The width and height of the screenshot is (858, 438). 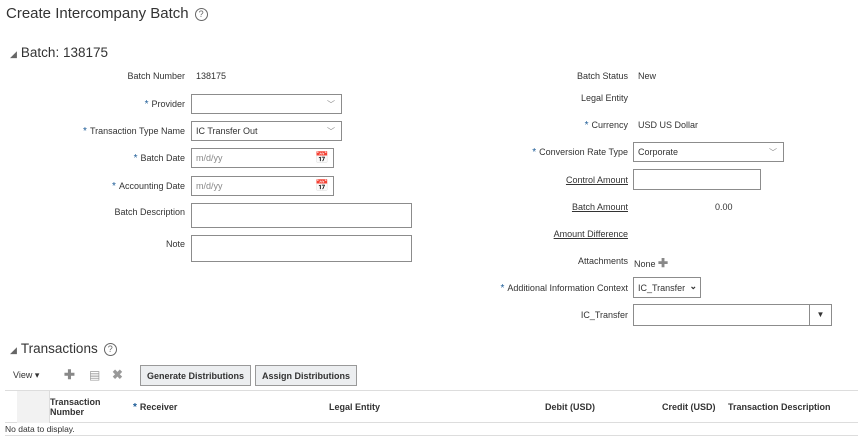 What do you see at coordinates (134, 131) in the screenshot?
I see `transaction-type-label: * Transaction Type Name` at bounding box center [134, 131].